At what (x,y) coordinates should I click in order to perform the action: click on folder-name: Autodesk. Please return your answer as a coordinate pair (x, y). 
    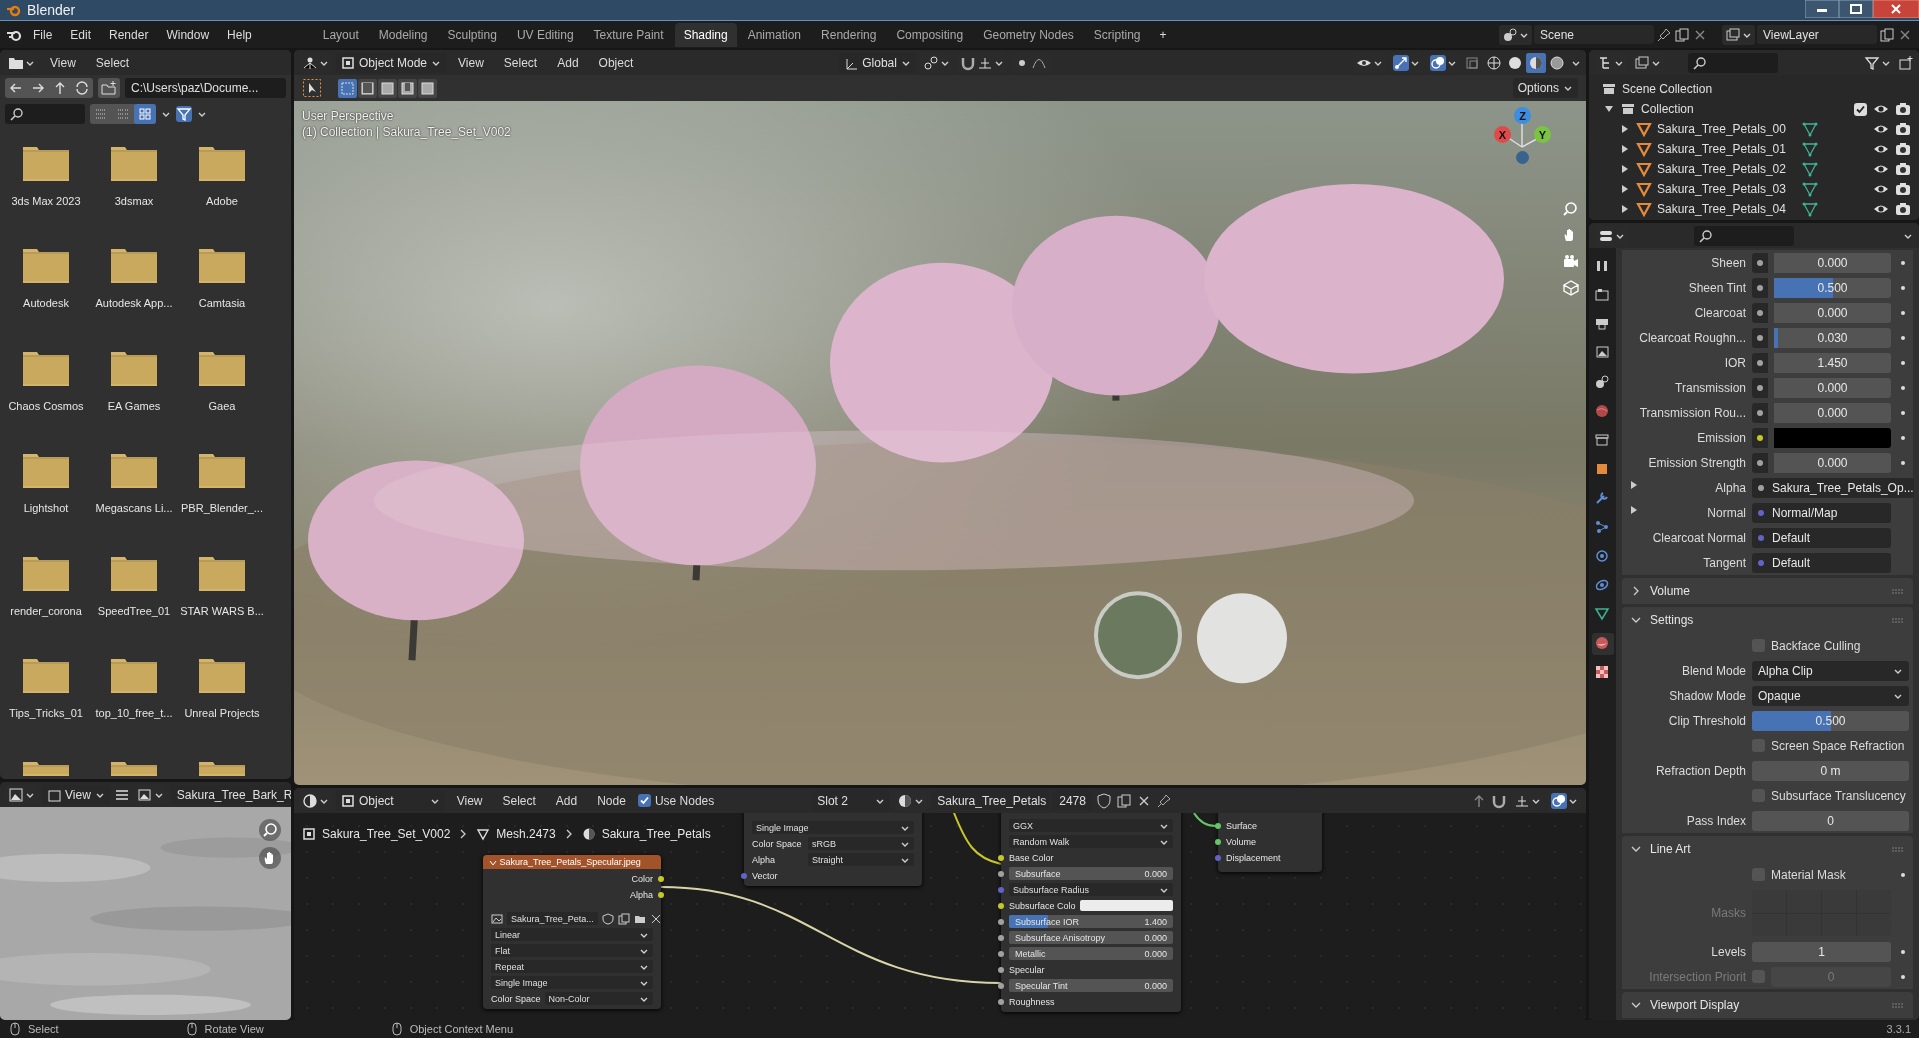
    Looking at the image, I should click on (46, 303).